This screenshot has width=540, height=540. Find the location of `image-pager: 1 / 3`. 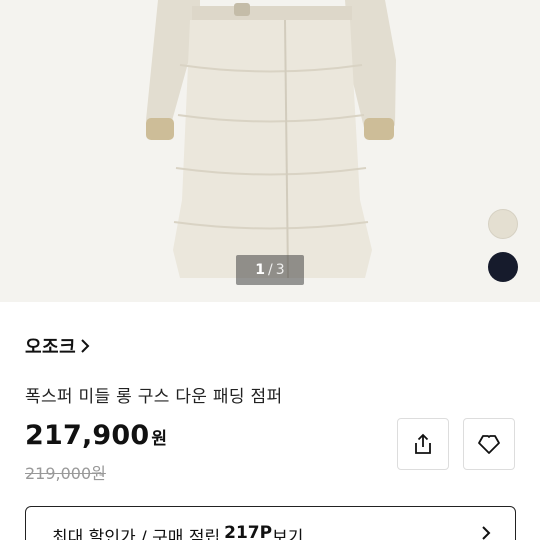

image-pager: 1 / 3 is located at coordinates (270, 270).